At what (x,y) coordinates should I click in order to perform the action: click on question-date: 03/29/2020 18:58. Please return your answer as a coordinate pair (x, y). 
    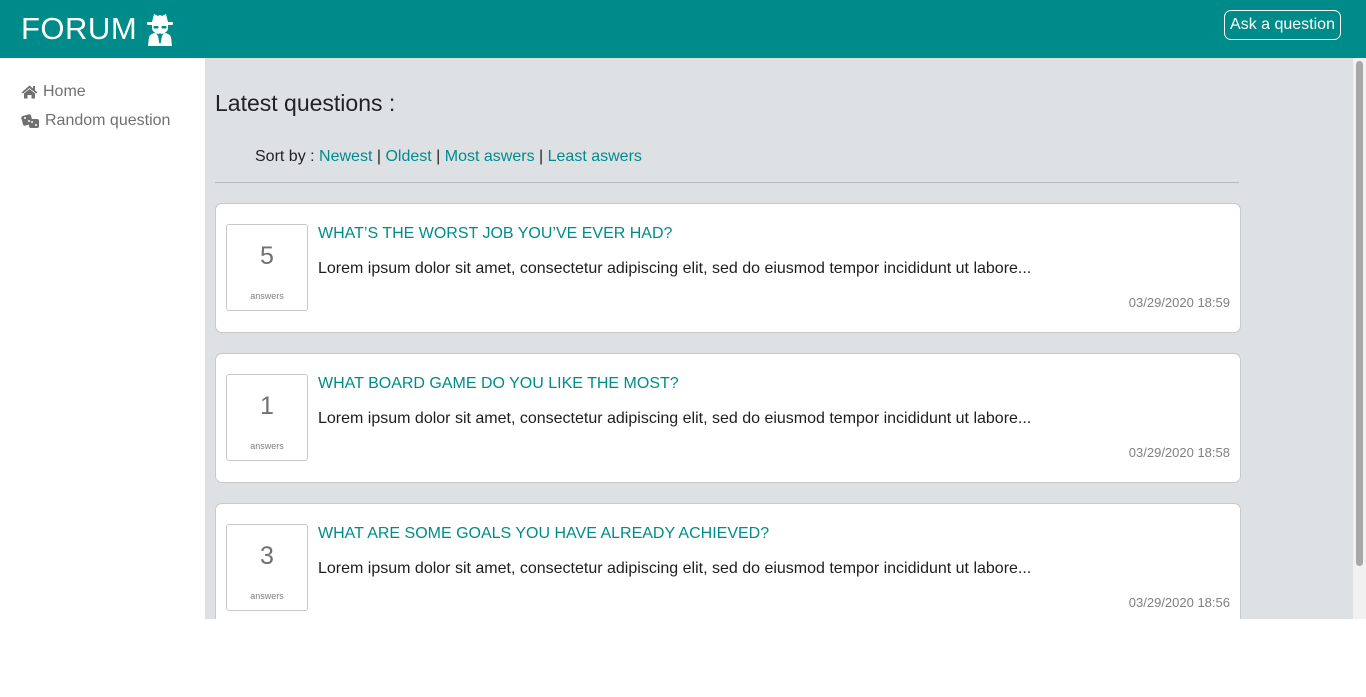
    Looking at the image, I should click on (1179, 452).